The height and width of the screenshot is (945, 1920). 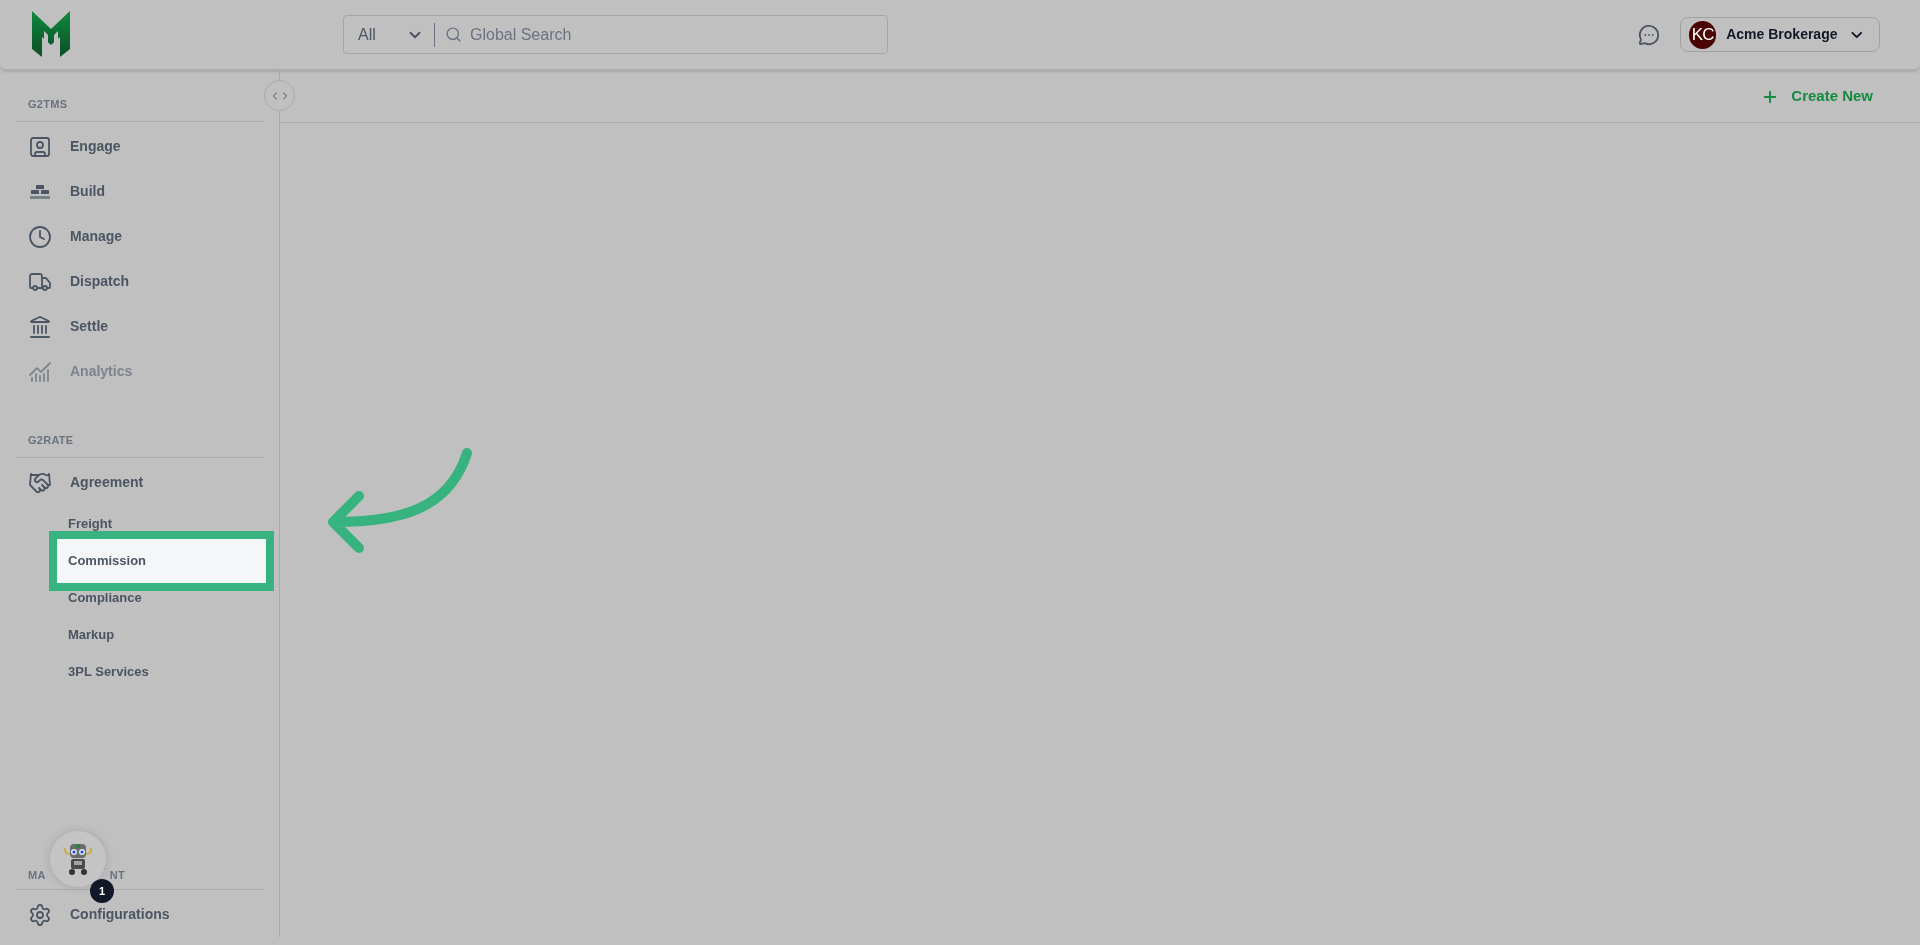 I want to click on scope-dropdown: All, so click(x=389, y=34).